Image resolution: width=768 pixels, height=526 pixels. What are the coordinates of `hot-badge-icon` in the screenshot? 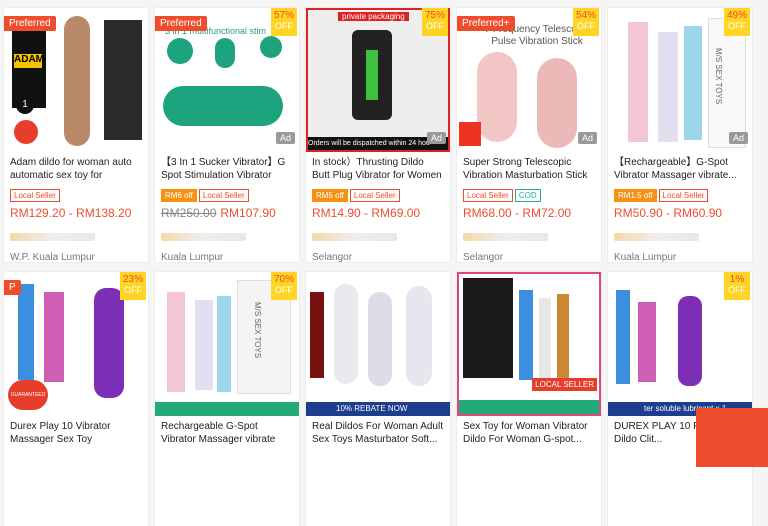 It's located at (470, 134).